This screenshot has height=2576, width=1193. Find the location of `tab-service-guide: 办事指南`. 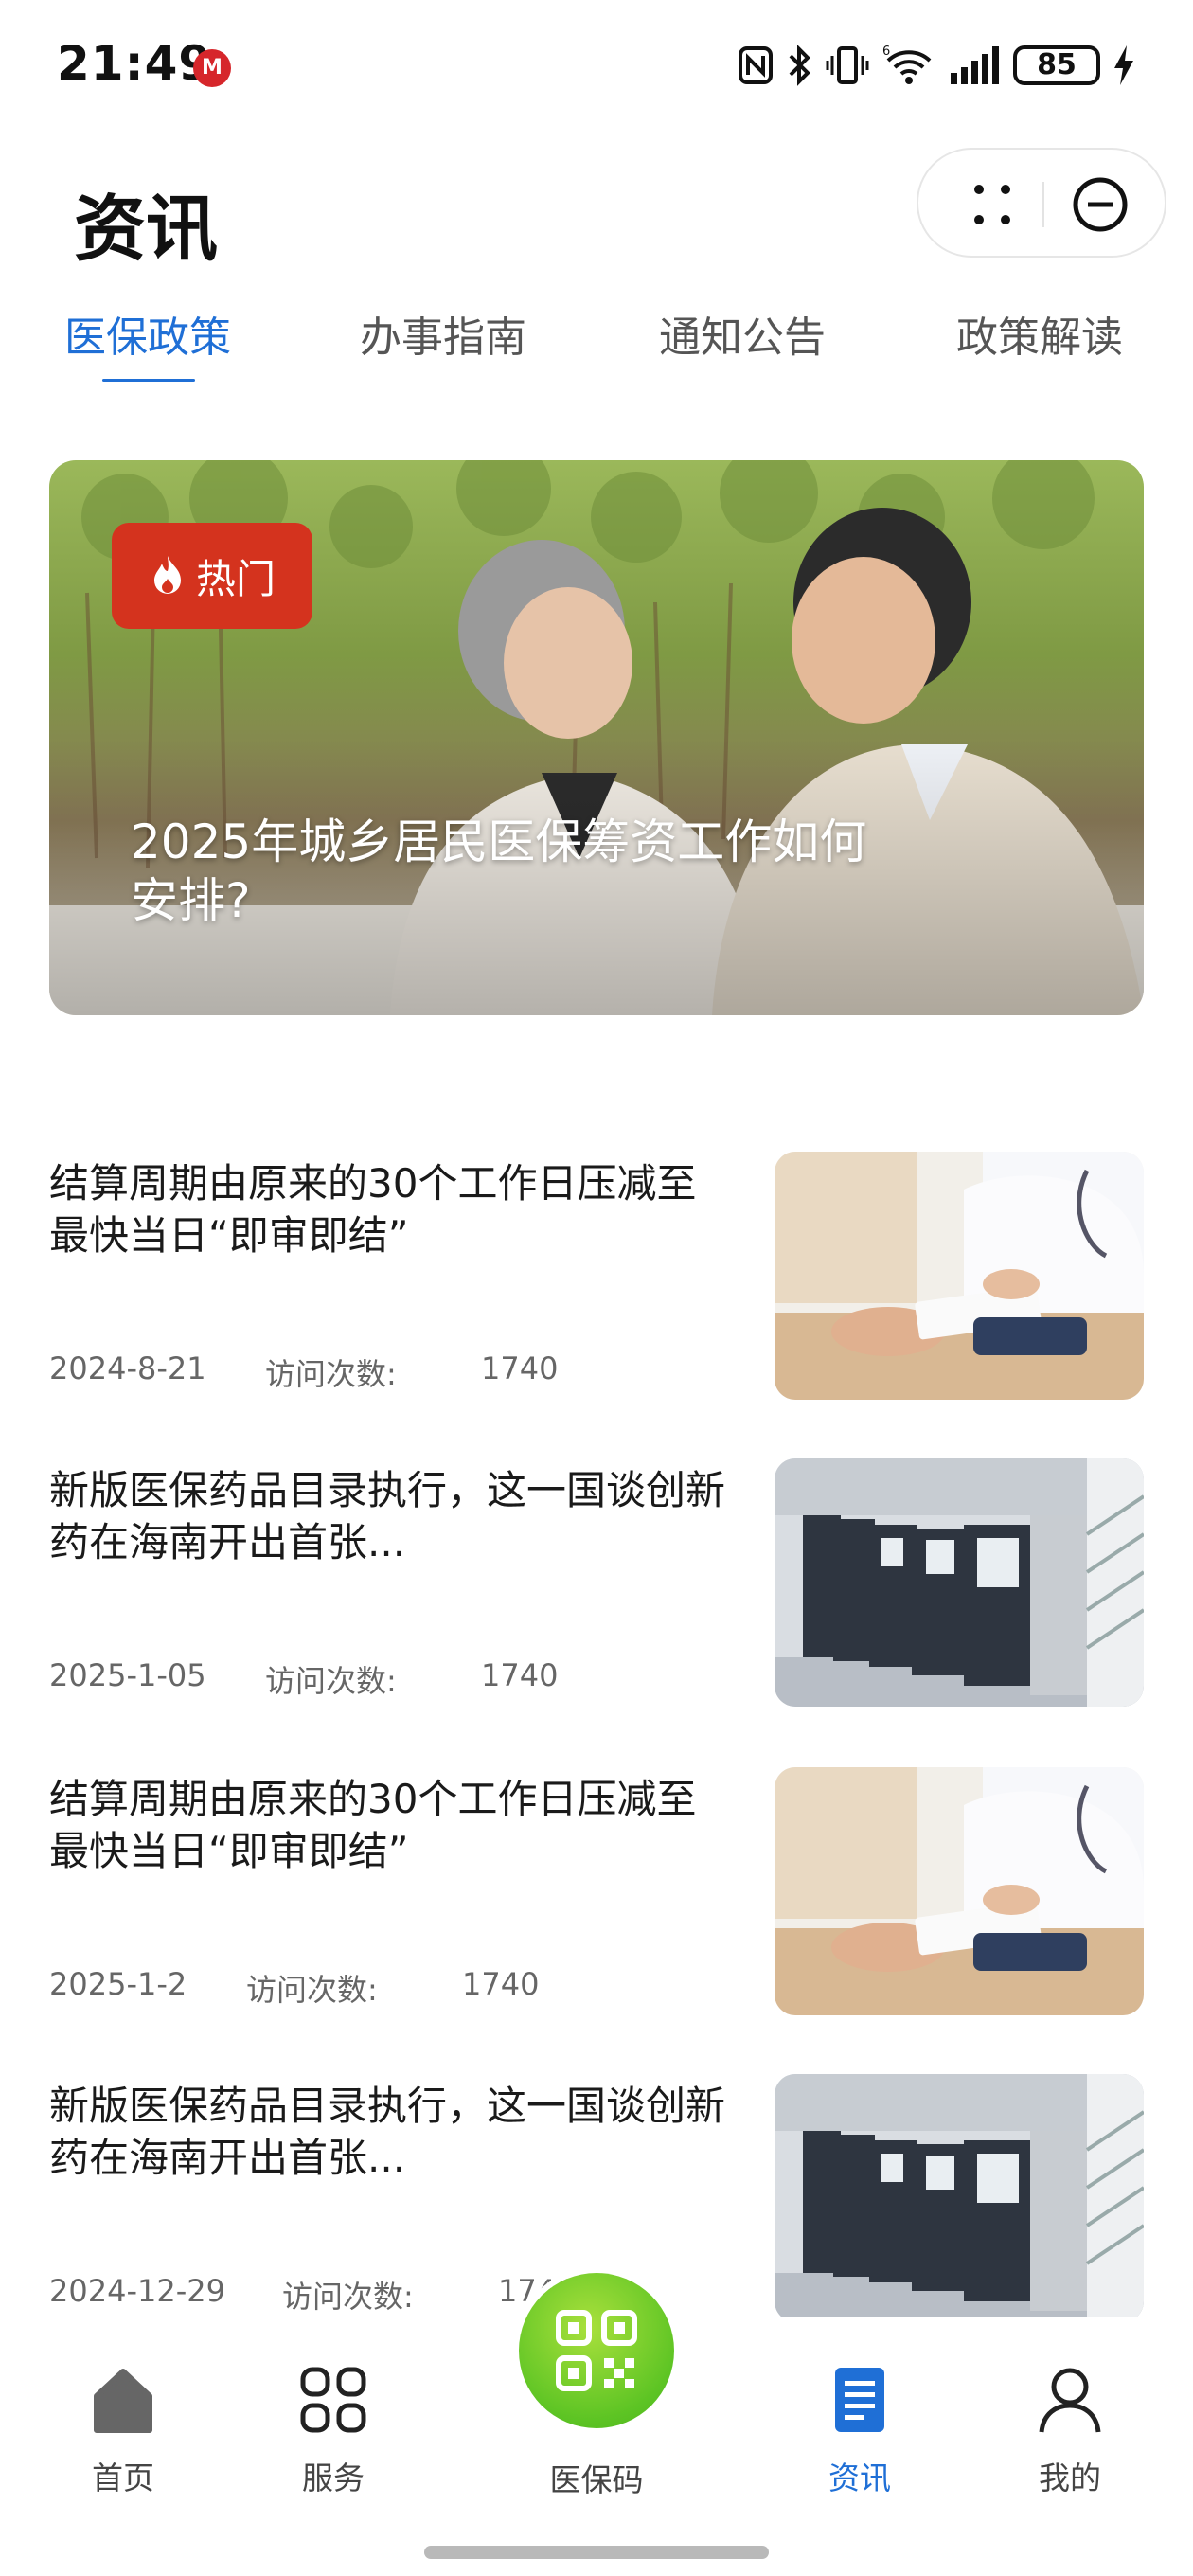

tab-service-guide: 办事指南 is located at coordinates (443, 333).